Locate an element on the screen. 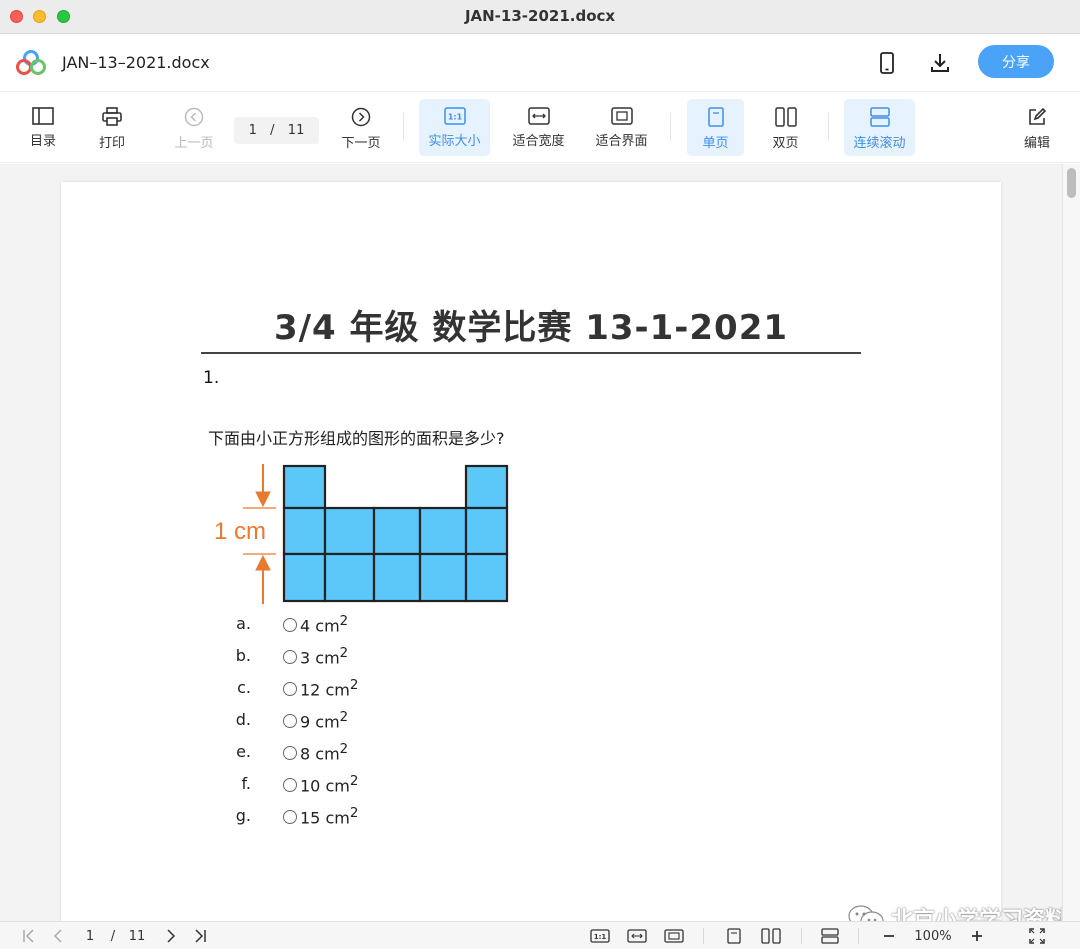 This screenshot has width=1080, height=949. watermark: 北京小学学习资料 is located at coordinates (957, 911).